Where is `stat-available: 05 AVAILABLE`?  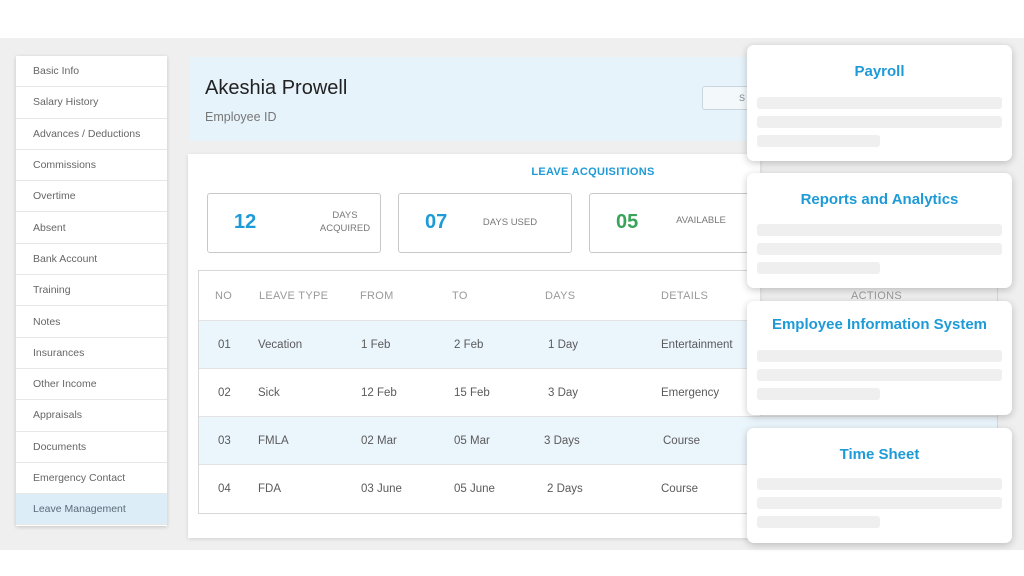
stat-available: 05 AVAILABLE is located at coordinates (676, 223).